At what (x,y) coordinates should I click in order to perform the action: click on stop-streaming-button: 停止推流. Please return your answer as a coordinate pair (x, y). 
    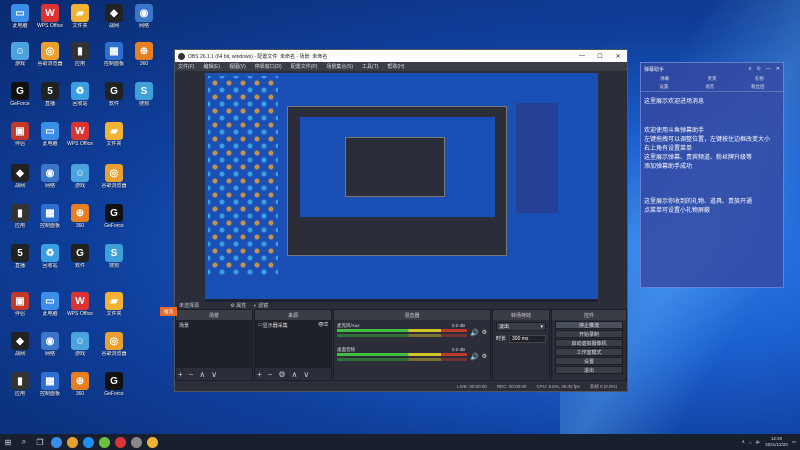
    Looking at the image, I should click on (589, 325).